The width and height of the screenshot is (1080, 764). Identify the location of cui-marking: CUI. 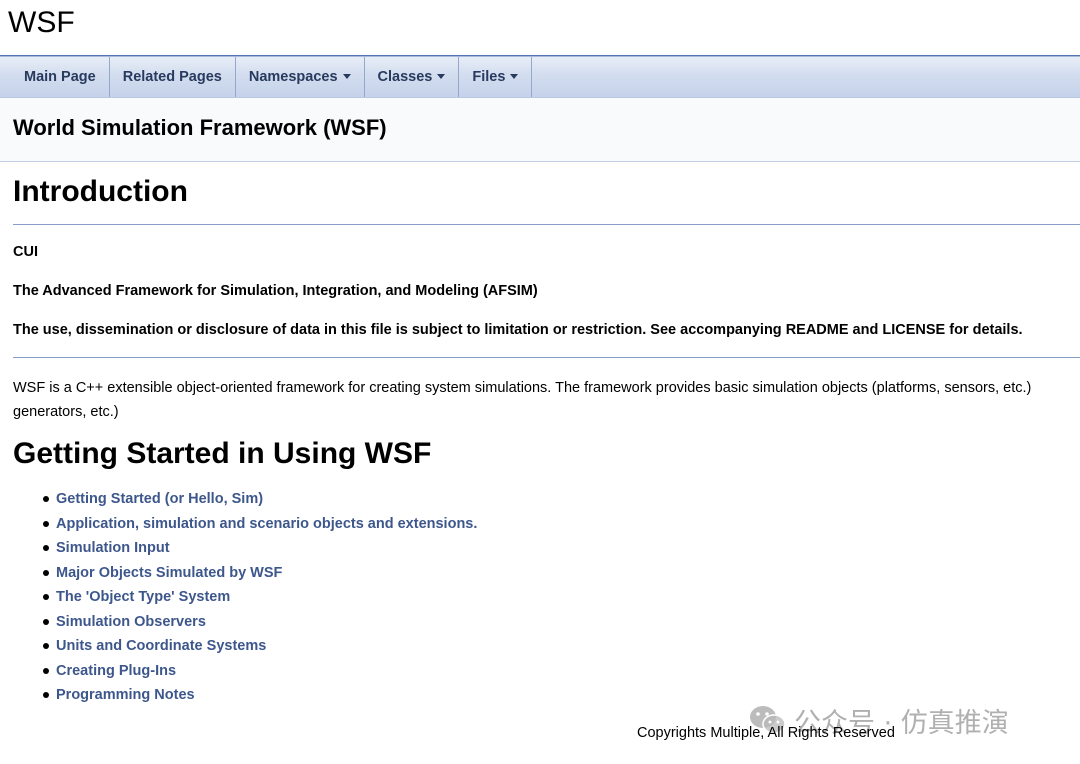
(25, 252).